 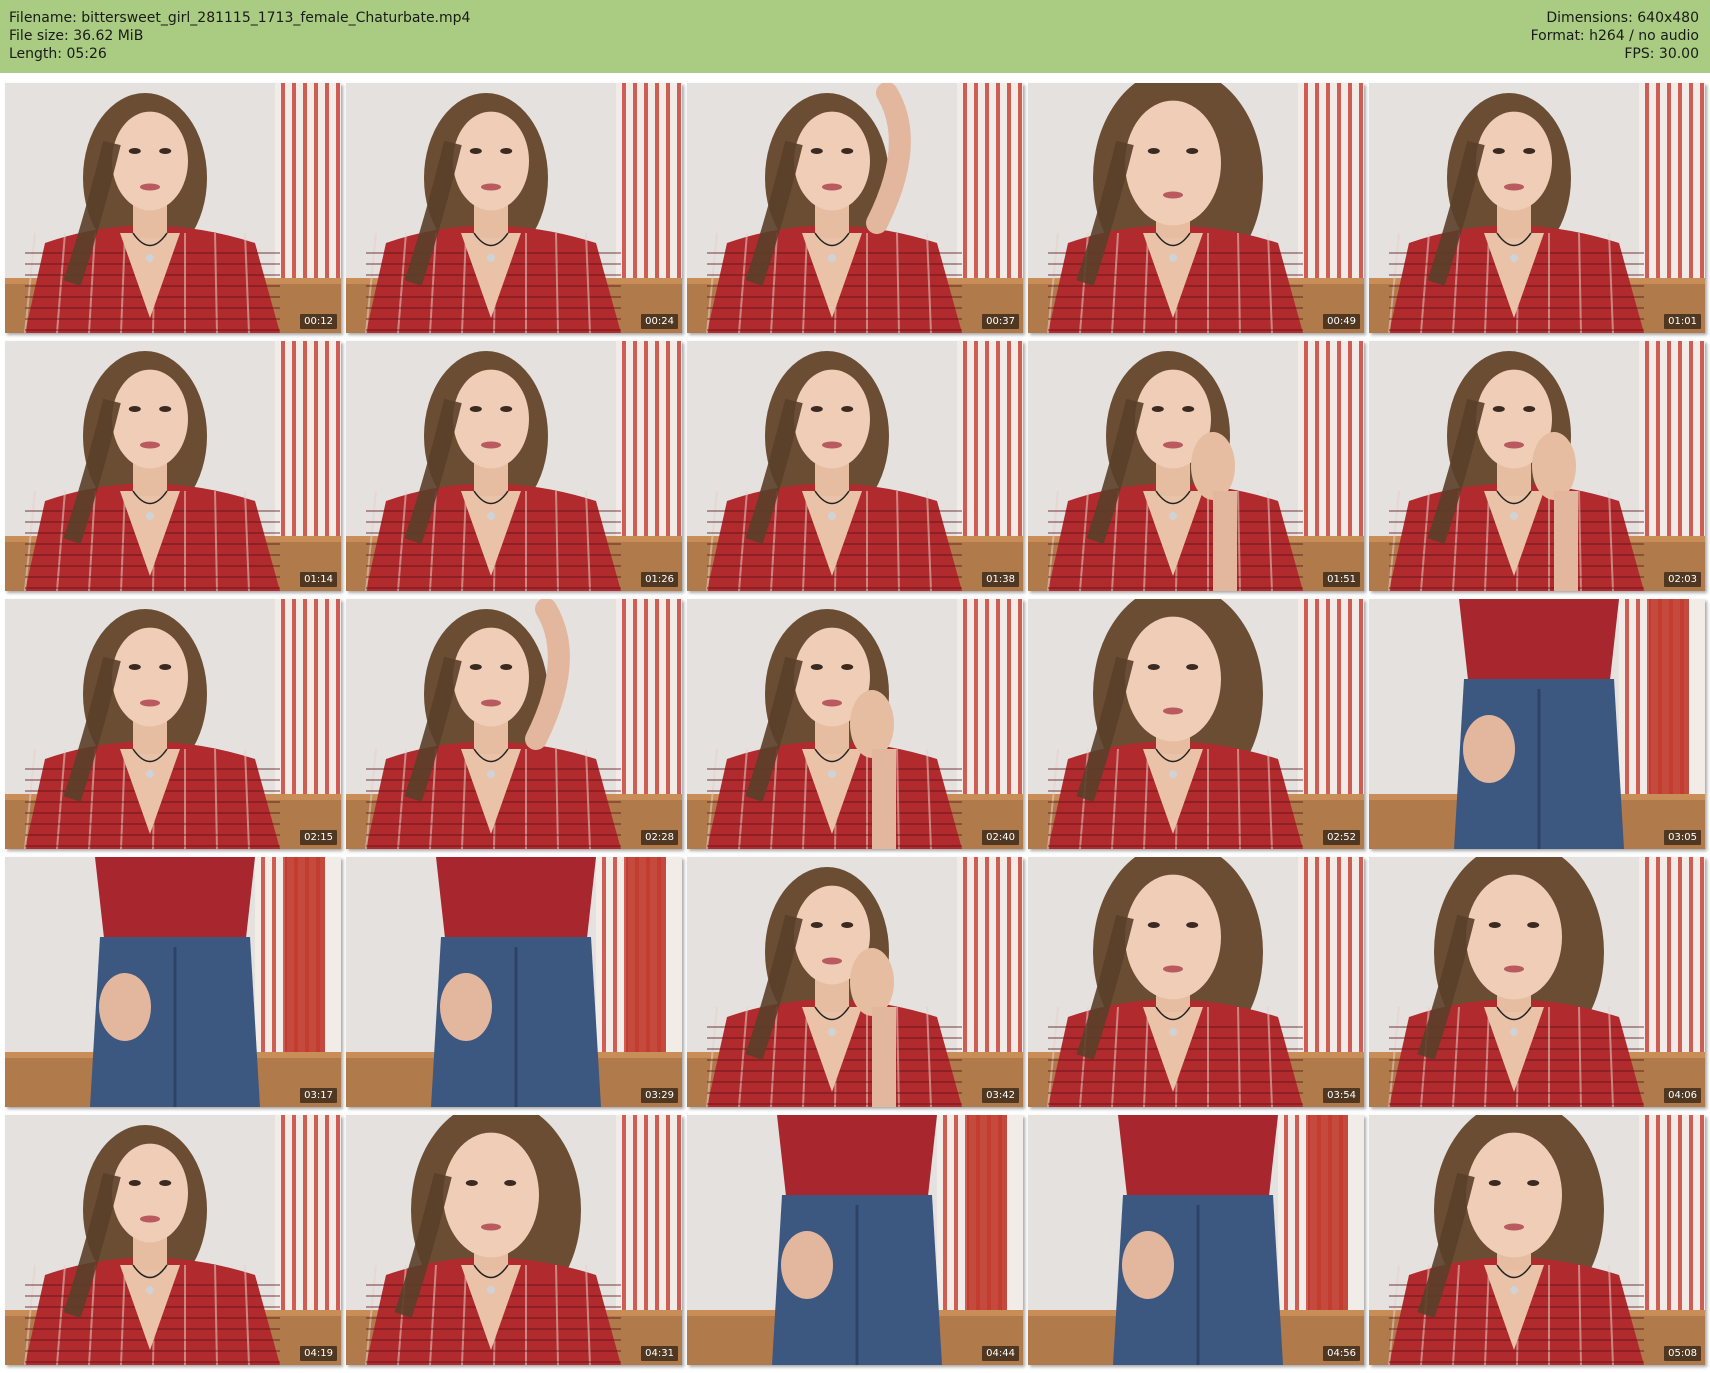 What do you see at coordinates (1000, 837) in the screenshot?
I see `timestamp-label: 02:40` at bounding box center [1000, 837].